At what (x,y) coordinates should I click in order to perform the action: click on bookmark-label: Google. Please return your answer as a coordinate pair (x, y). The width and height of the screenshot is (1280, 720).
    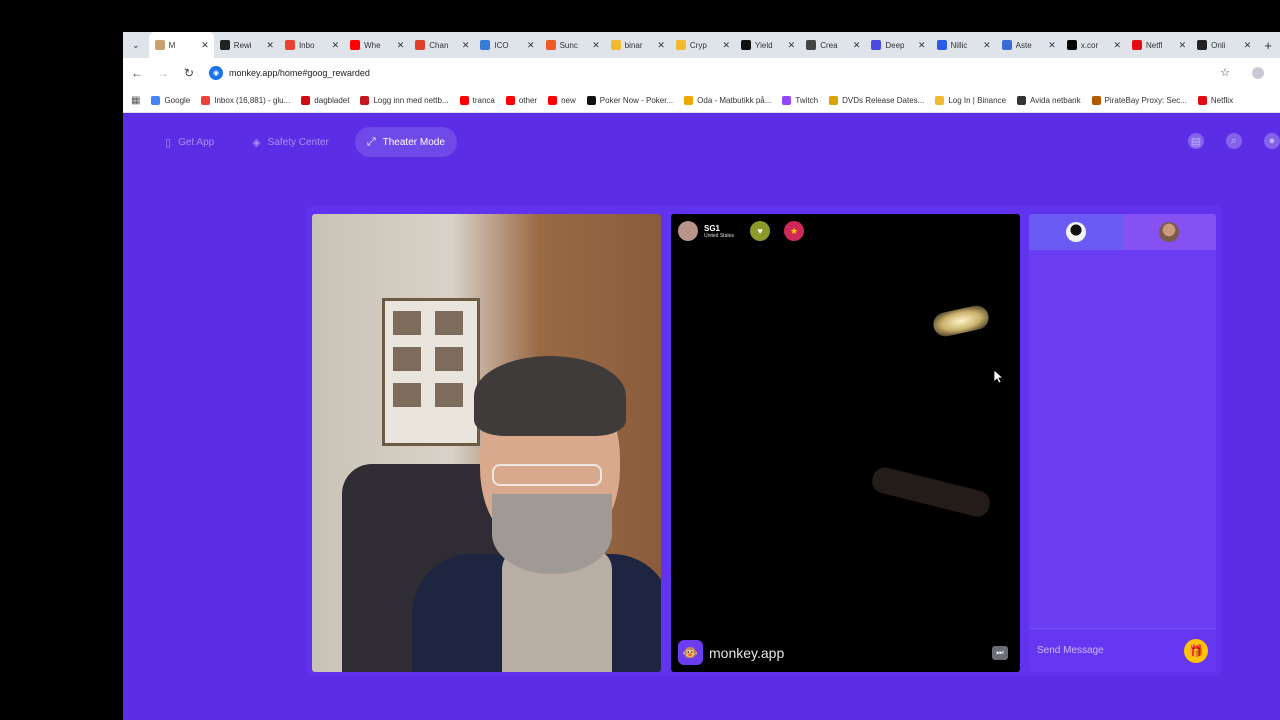
    Looking at the image, I should click on (177, 100).